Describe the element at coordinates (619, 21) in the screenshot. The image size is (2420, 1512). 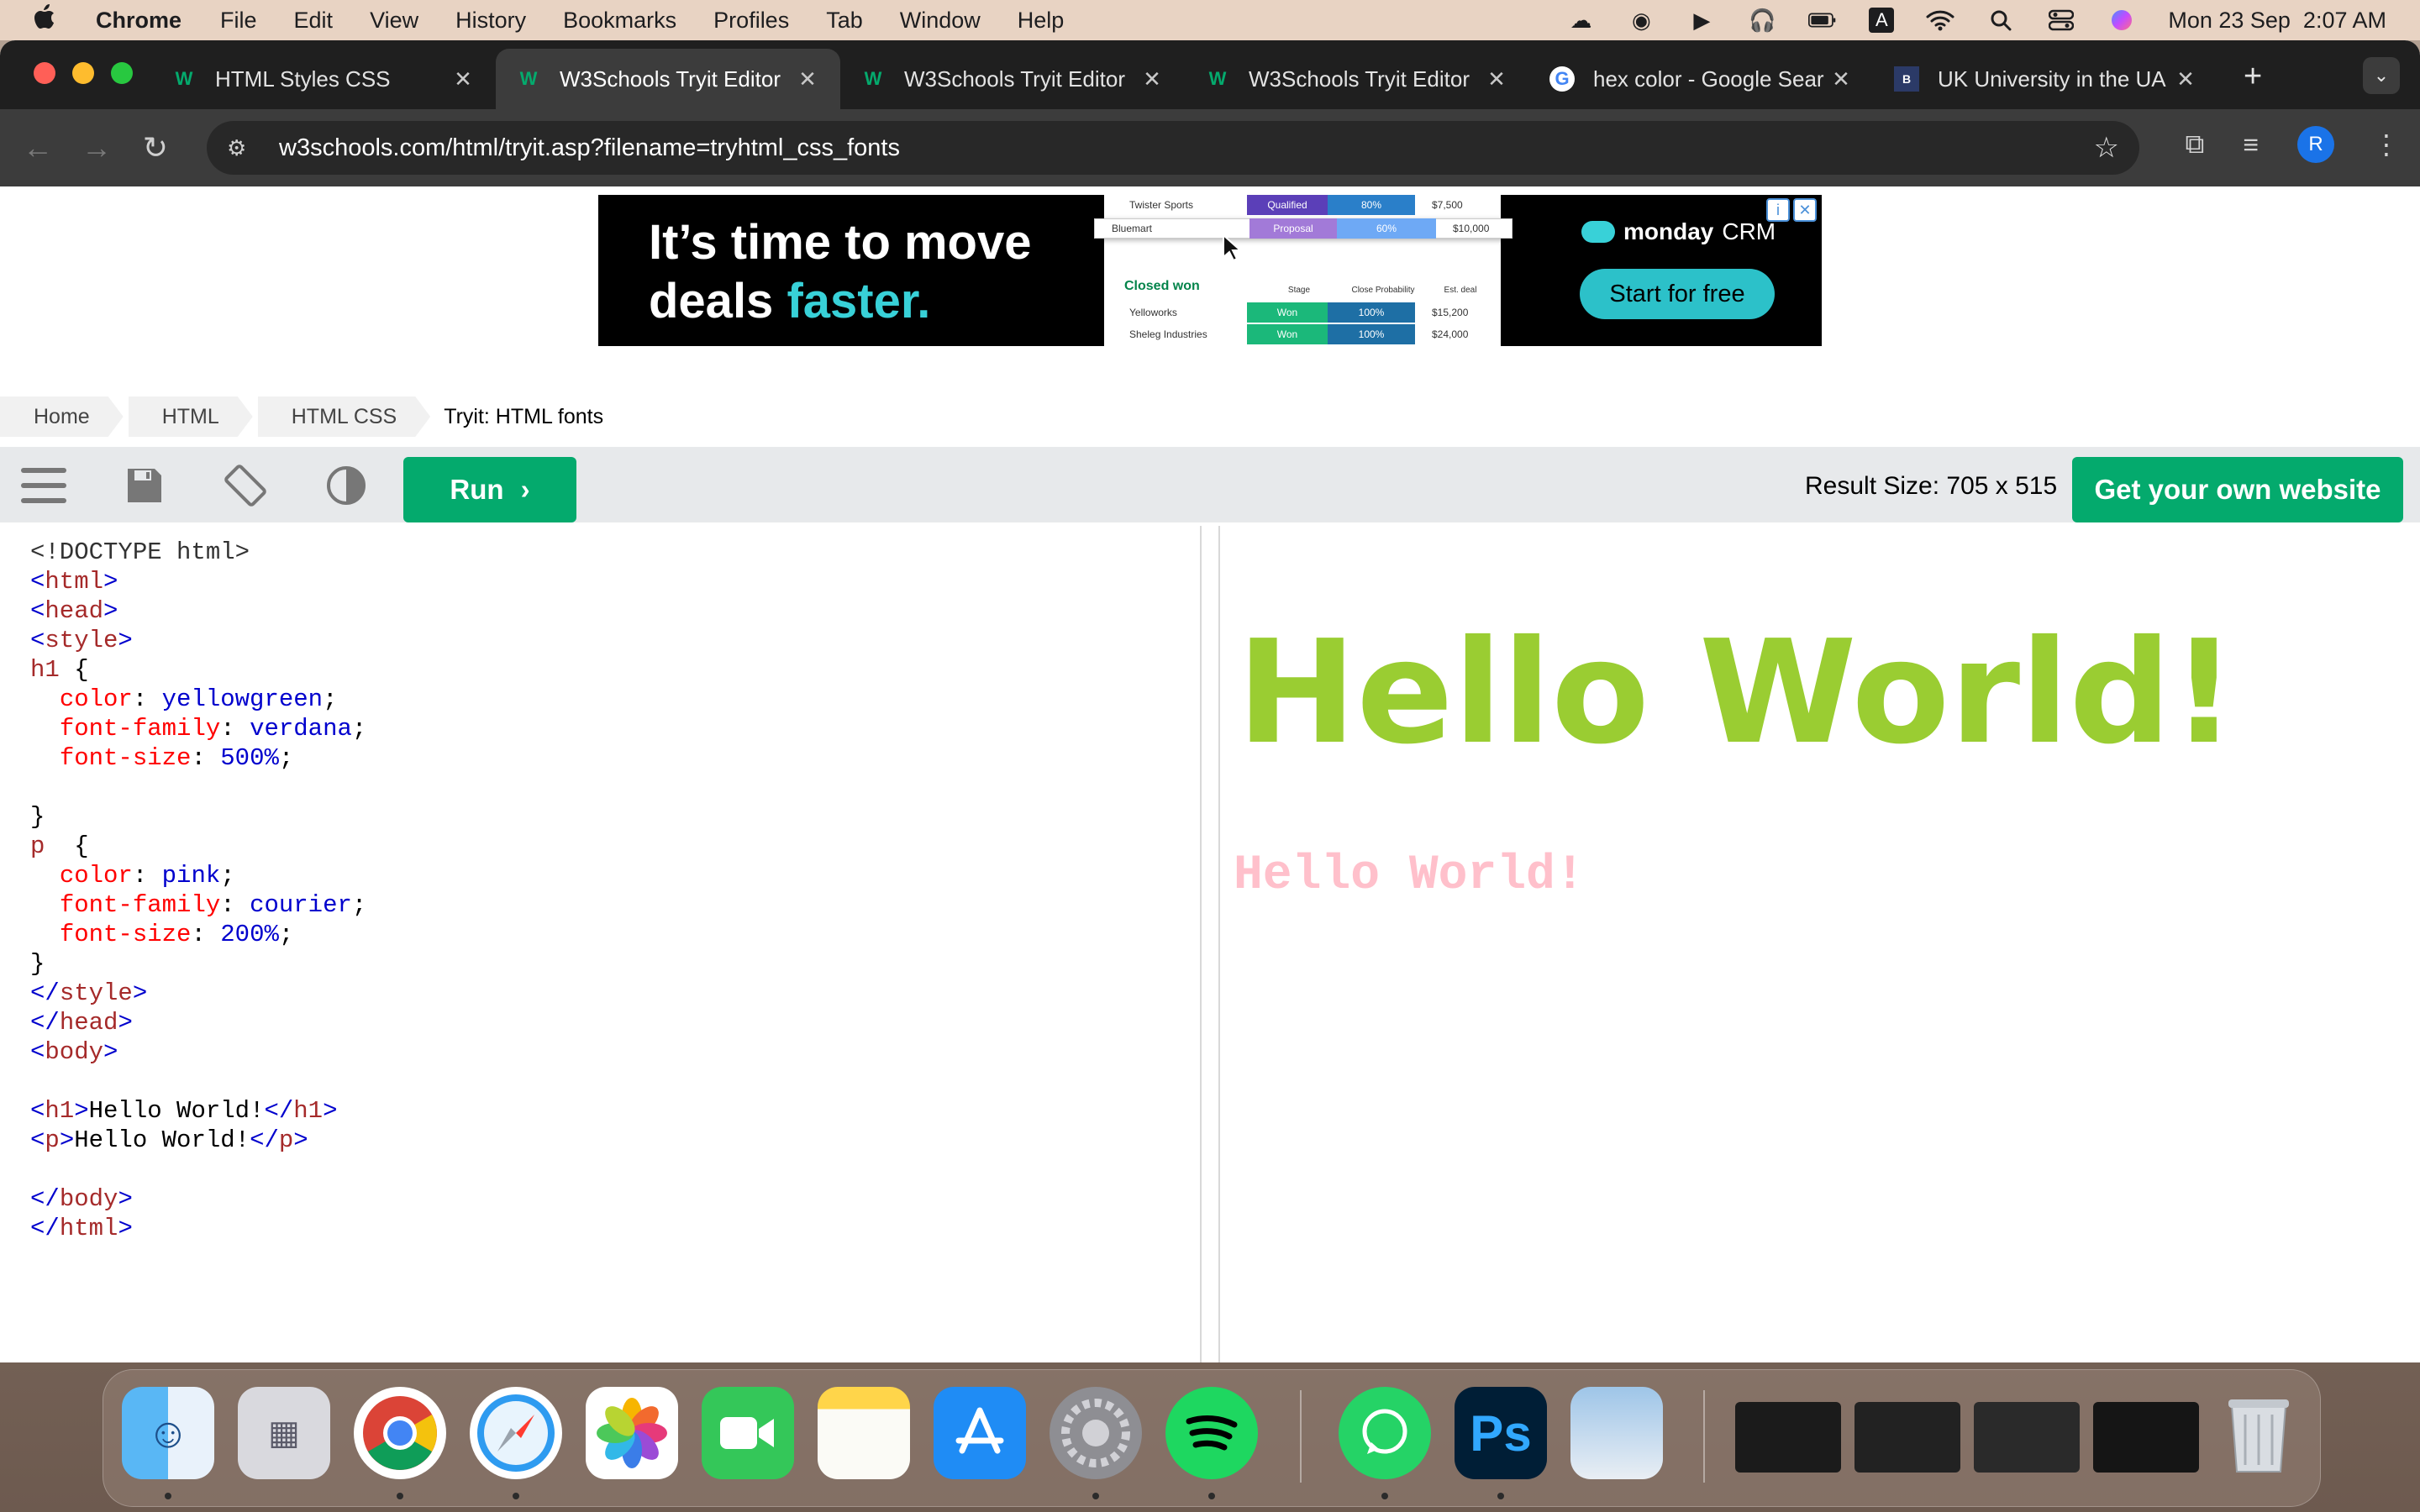
I see `menu-bookmarks: Bookmarks` at that location.